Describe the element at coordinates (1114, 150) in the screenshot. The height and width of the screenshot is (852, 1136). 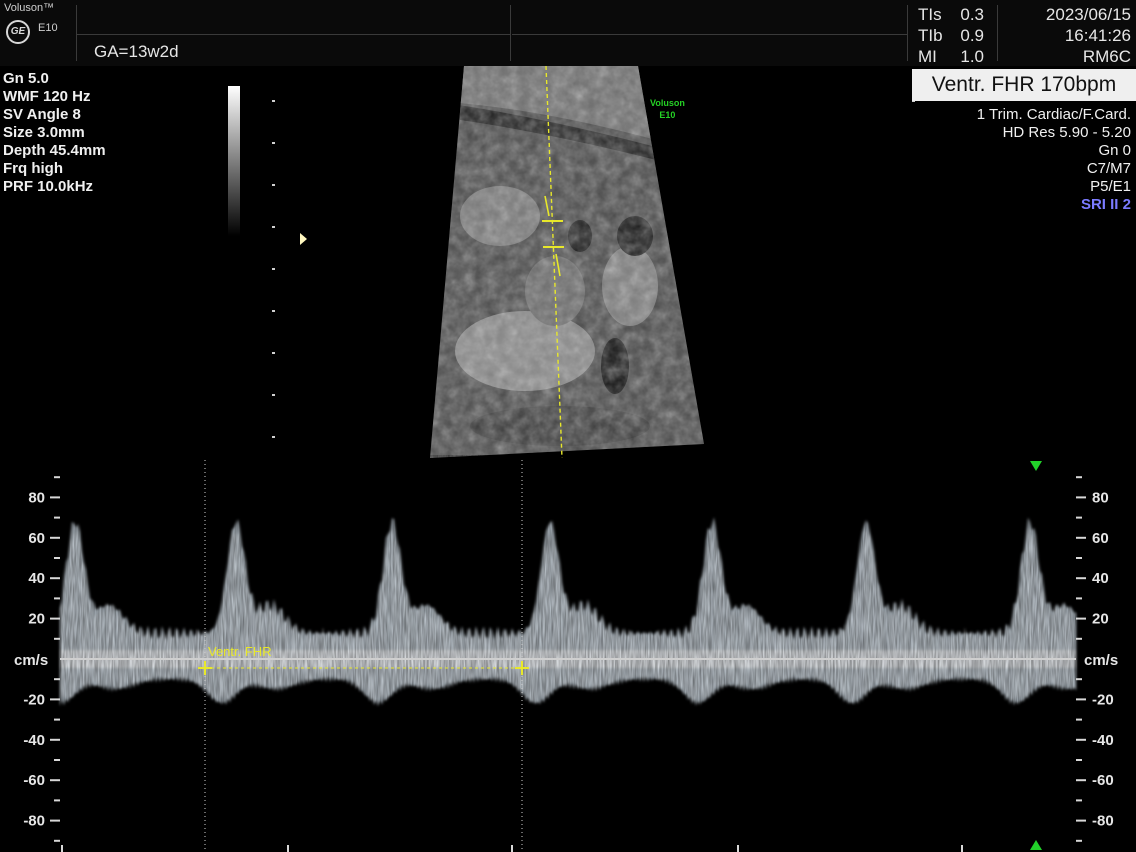
I see `param-bmode-gain: Gn 0` at that location.